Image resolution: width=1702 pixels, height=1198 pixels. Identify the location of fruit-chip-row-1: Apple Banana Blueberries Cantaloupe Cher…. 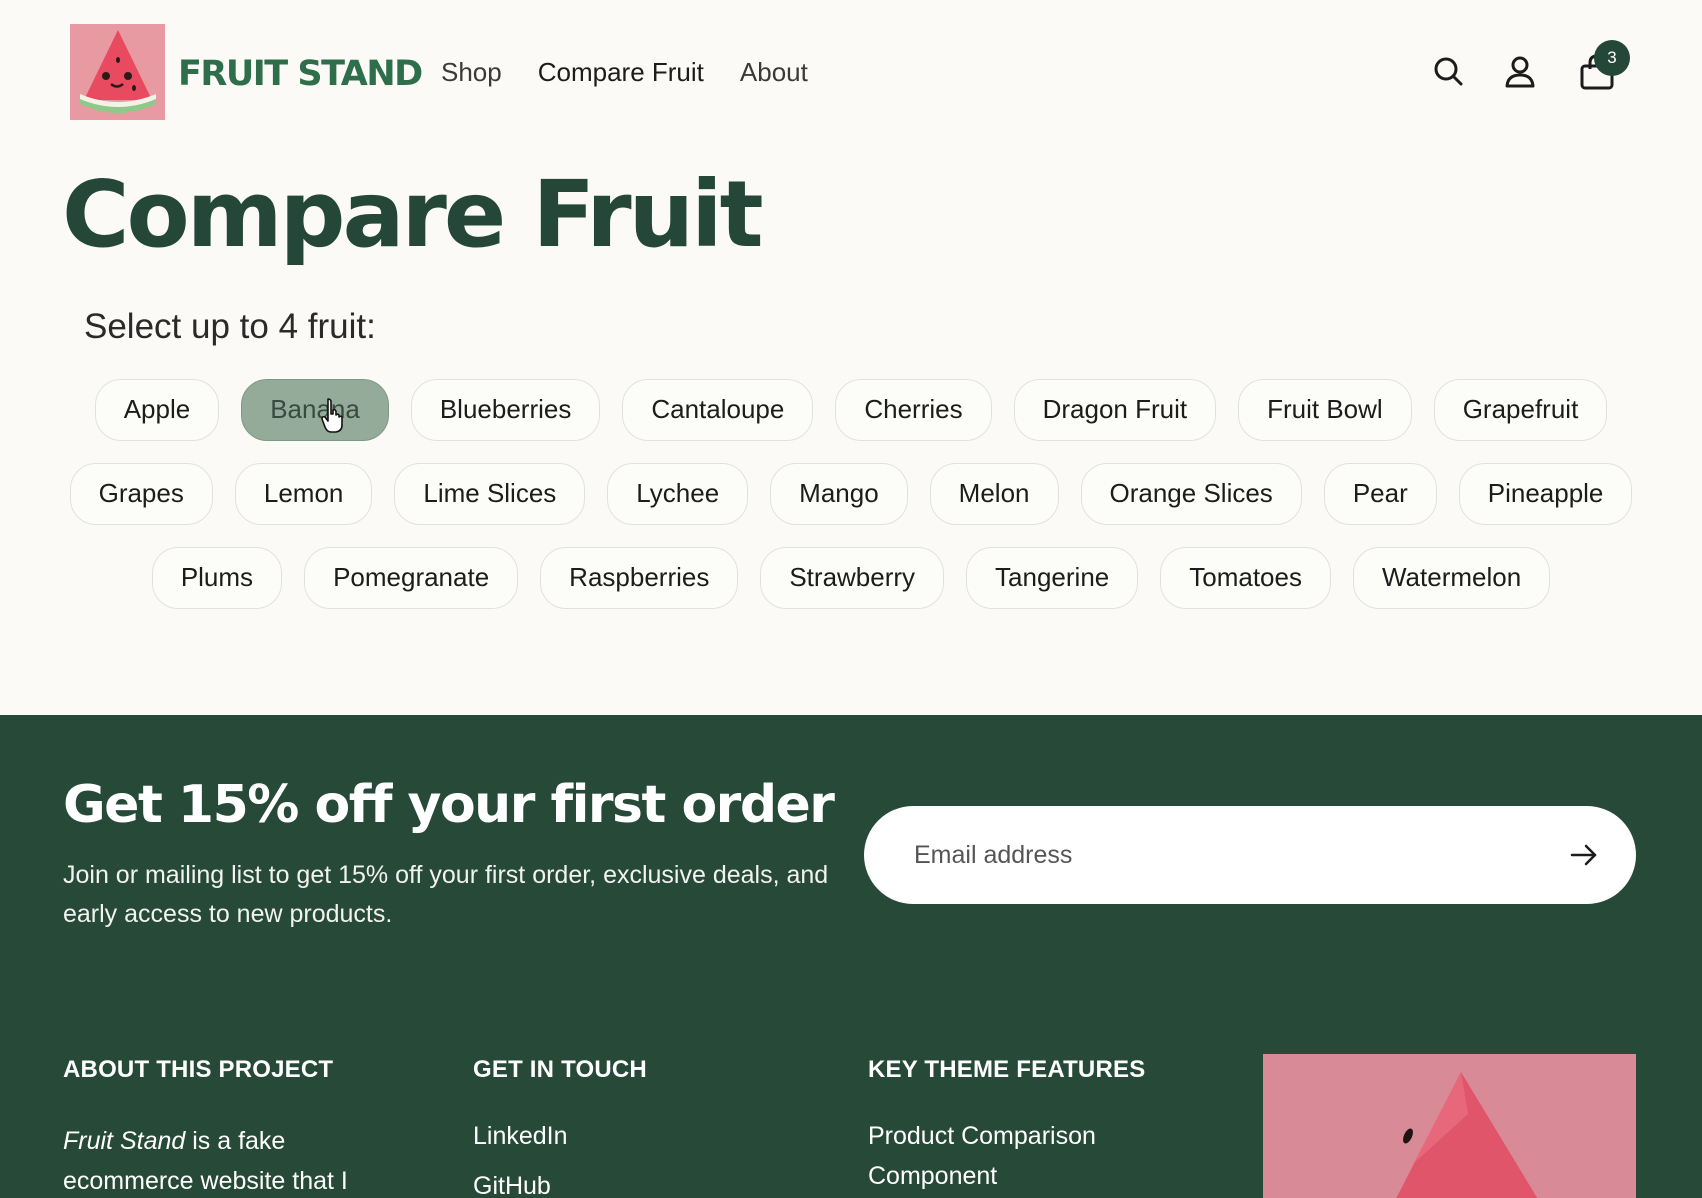
(851, 410).